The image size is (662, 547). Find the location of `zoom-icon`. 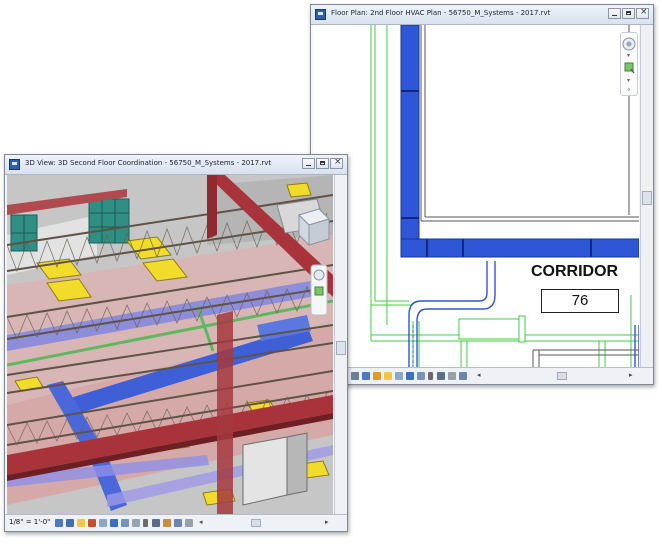

zoom-icon is located at coordinates (629, 68).